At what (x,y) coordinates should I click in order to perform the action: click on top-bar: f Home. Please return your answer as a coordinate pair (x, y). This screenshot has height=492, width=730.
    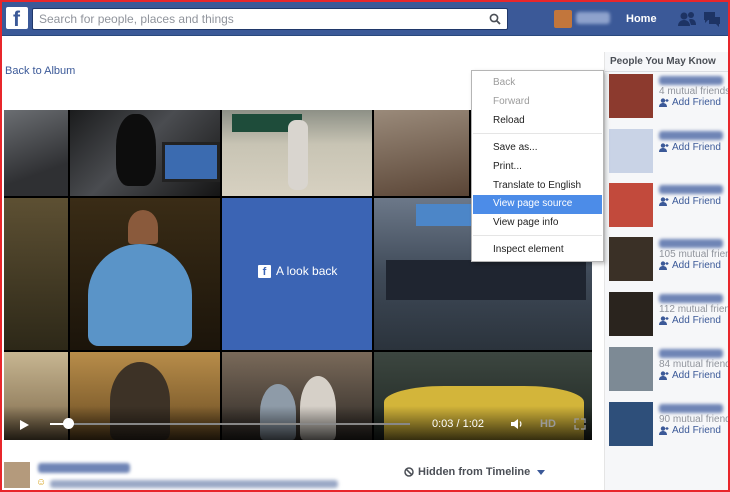
    Looking at the image, I should click on (365, 19).